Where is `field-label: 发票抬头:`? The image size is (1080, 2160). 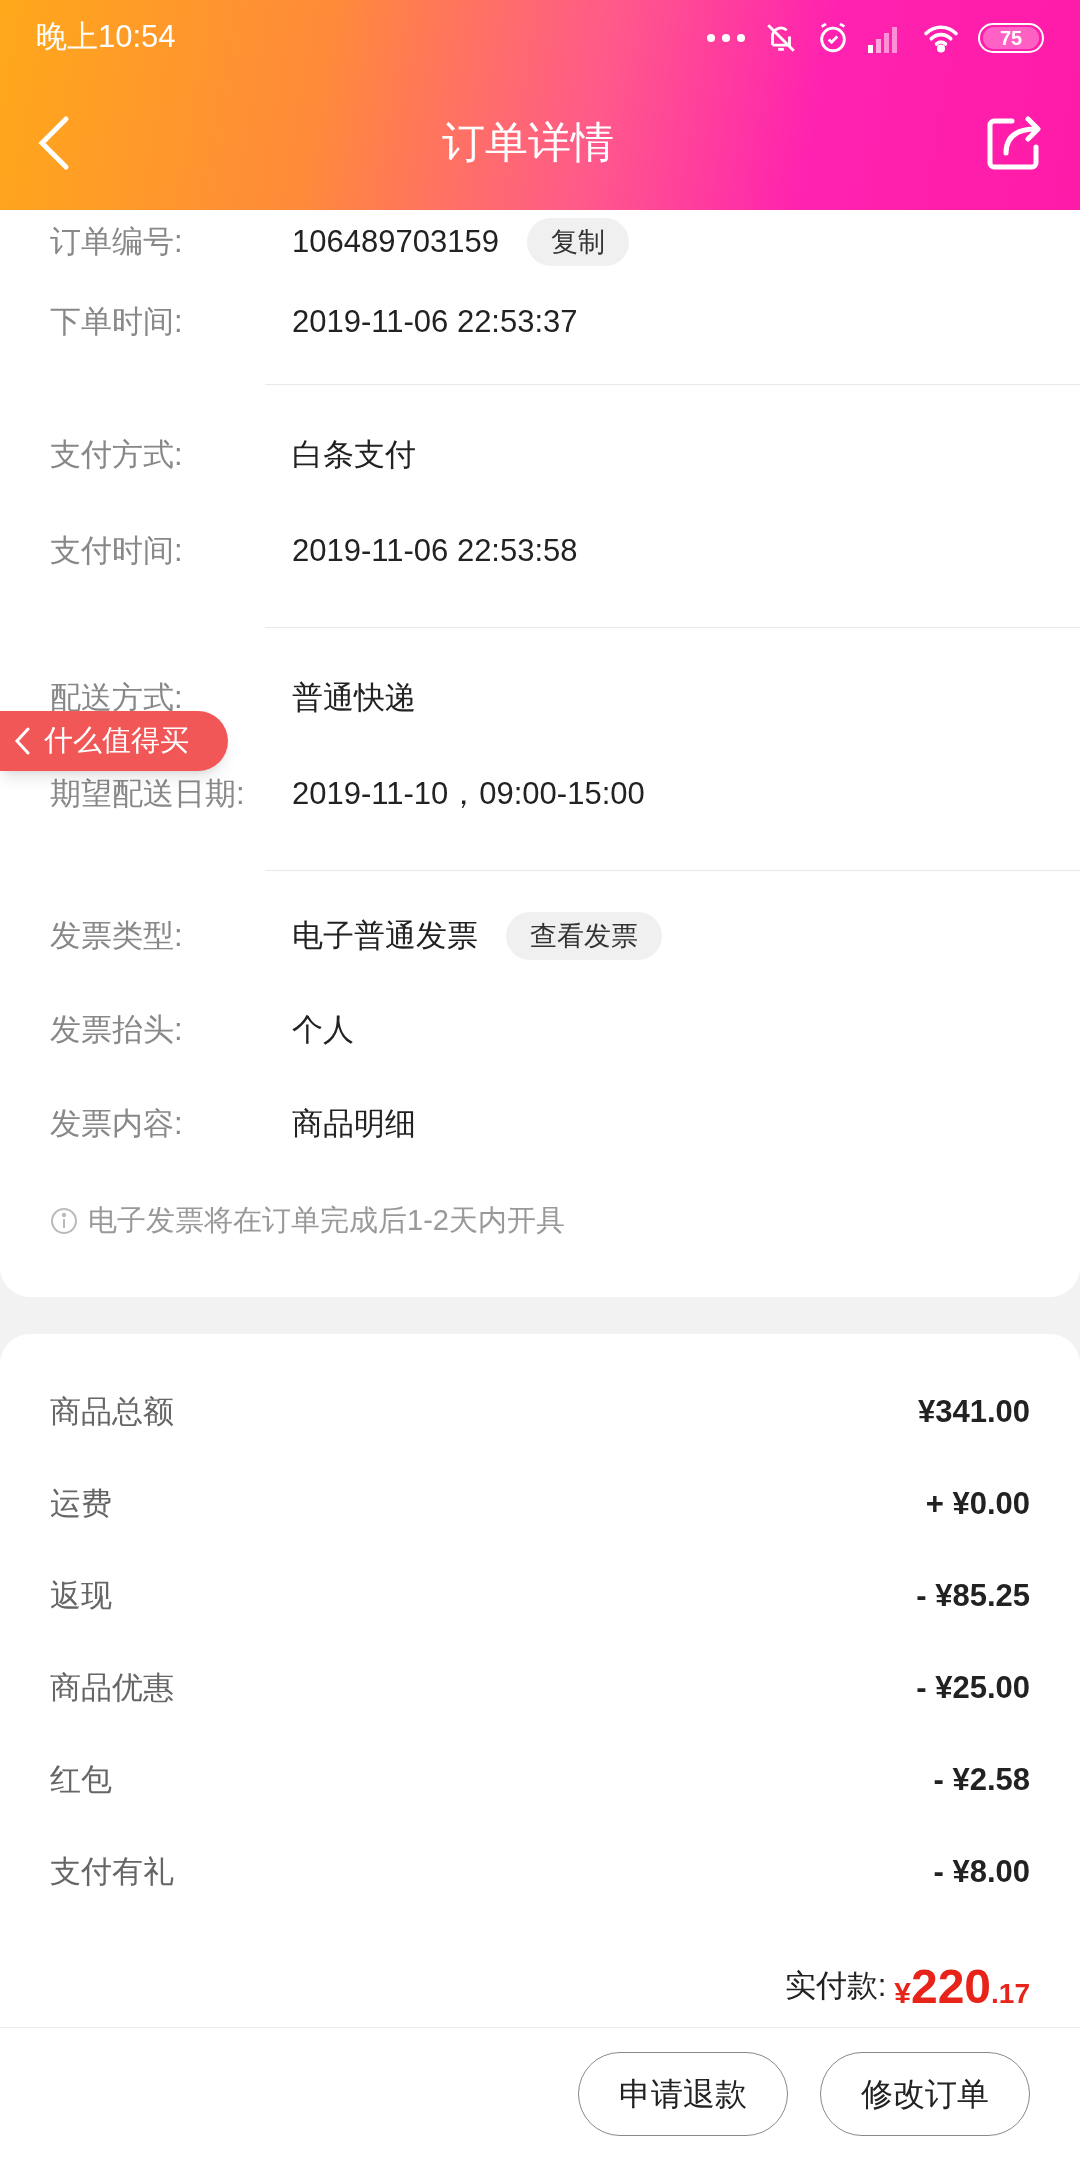
field-label: 发票抬头: is located at coordinates (117, 1029).